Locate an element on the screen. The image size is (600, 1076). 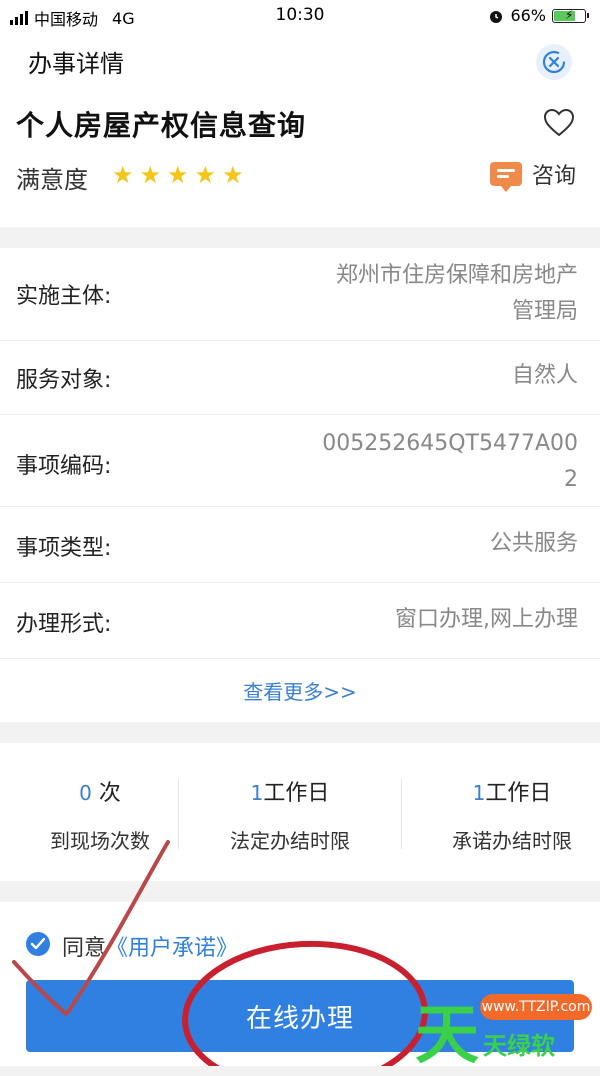
close-button is located at coordinates (554, 62).